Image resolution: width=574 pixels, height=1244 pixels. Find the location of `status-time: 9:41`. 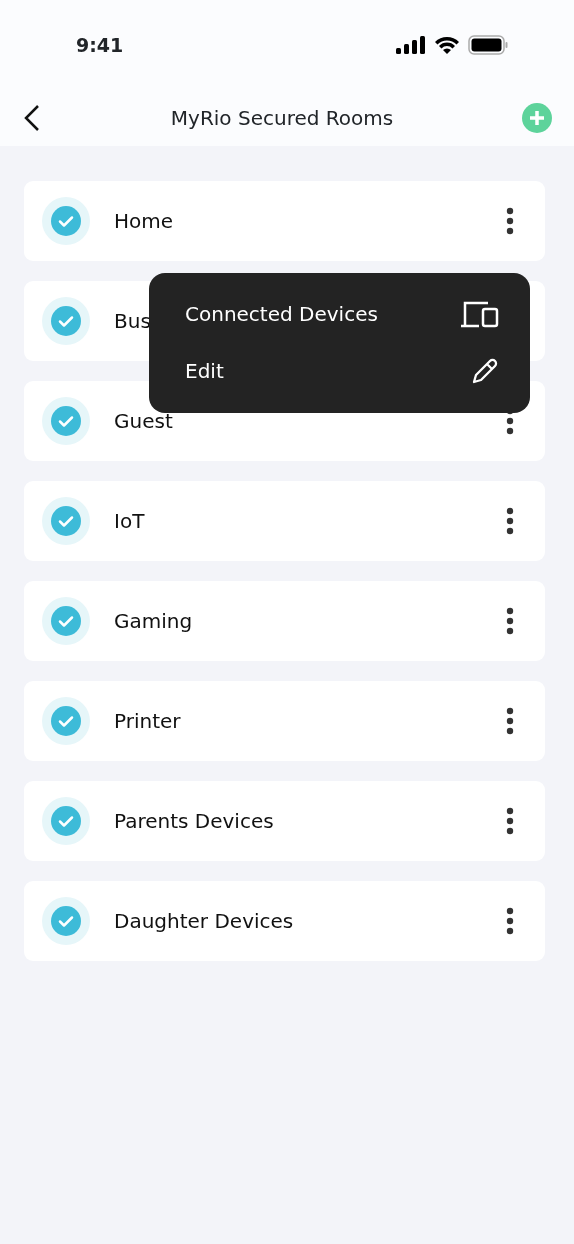

status-time: 9:41 is located at coordinates (100, 45).